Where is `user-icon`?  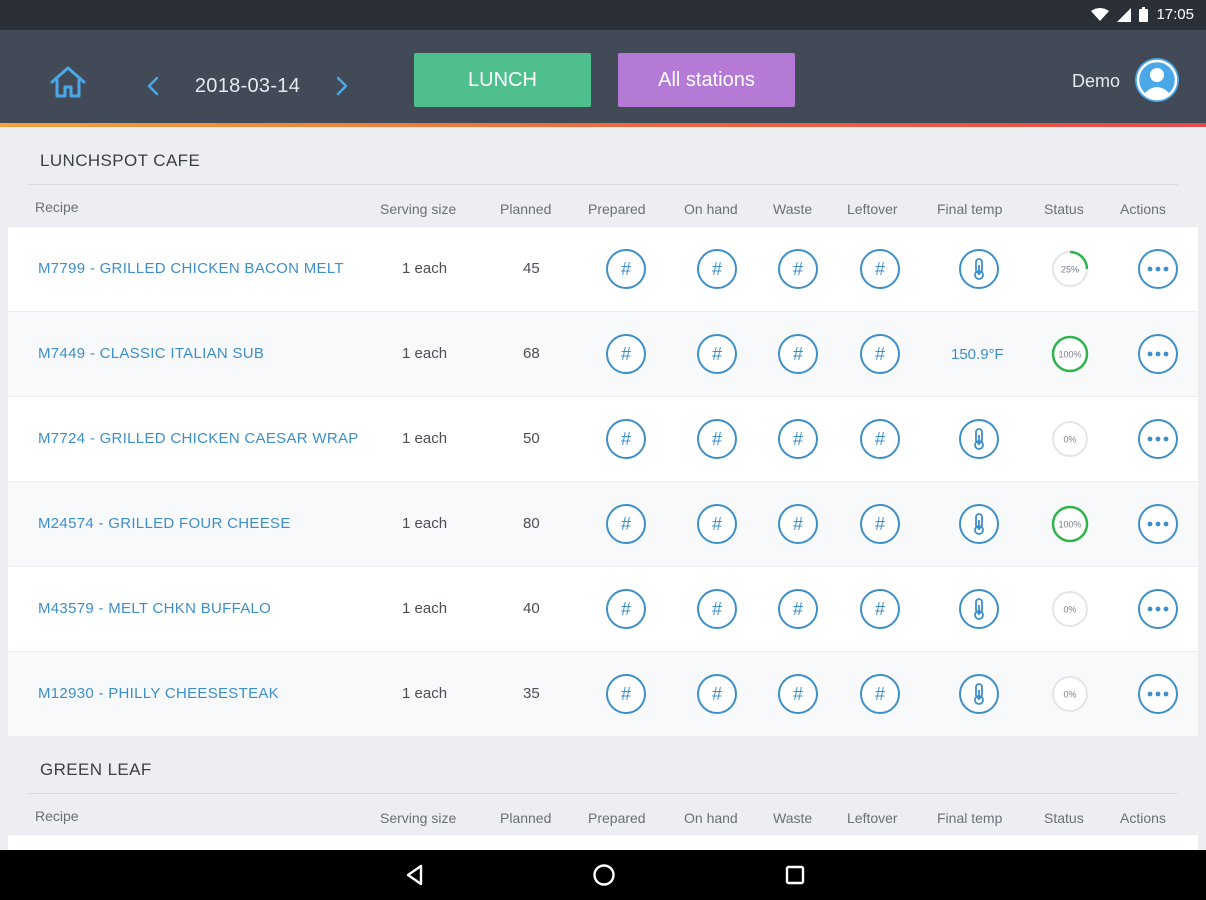
user-icon is located at coordinates (1157, 80).